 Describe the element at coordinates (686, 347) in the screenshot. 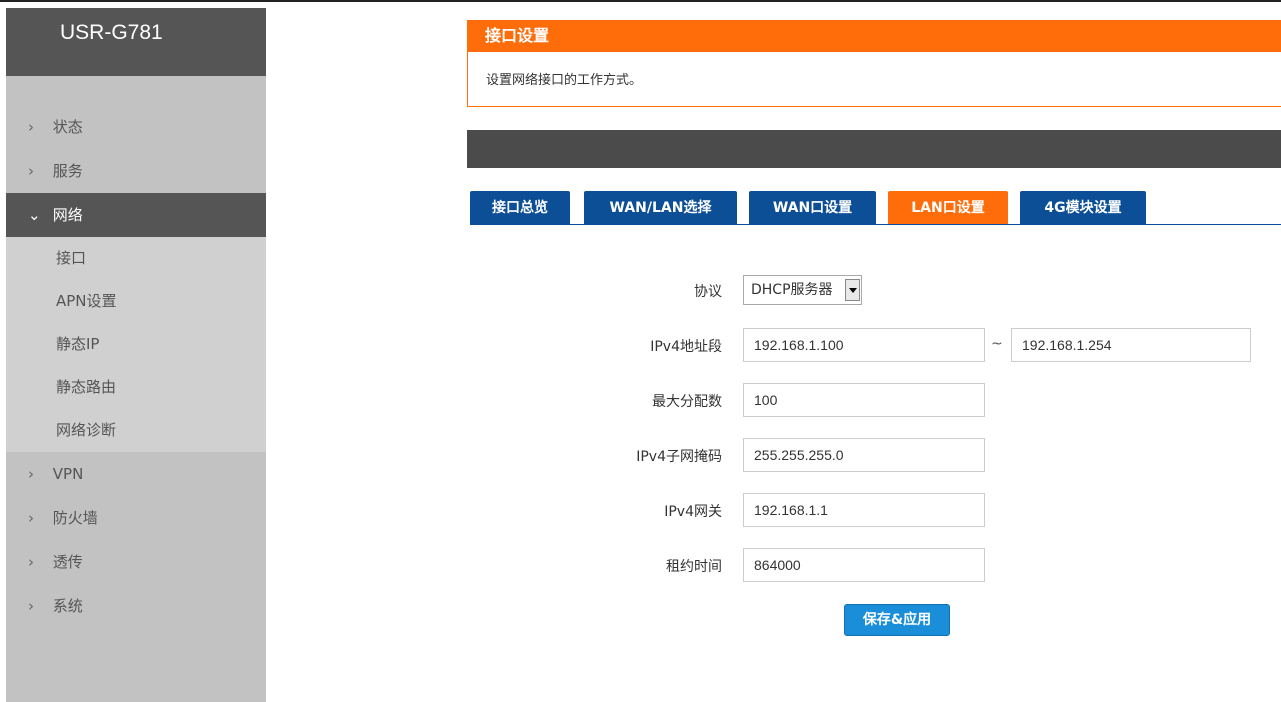

I see `ipv4-range-label: IPv4地址段` at that location.